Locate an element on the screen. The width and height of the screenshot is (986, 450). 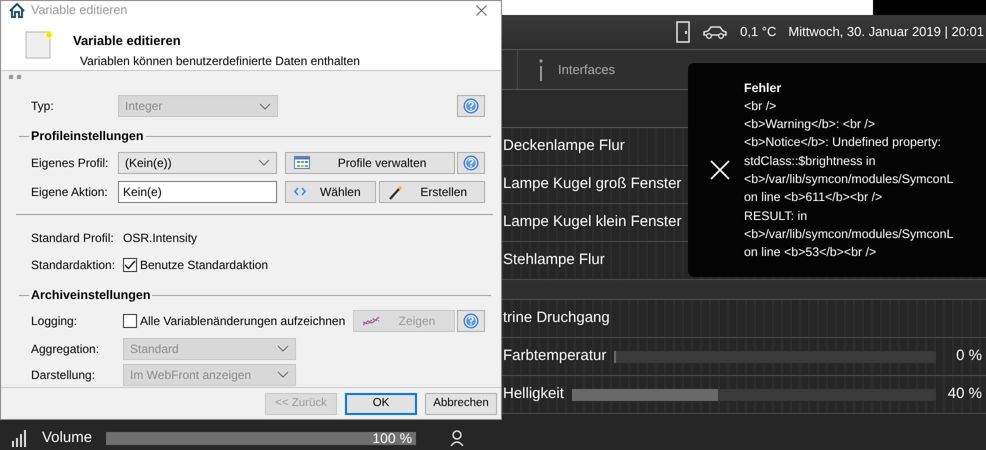
row-label: Lampe Kugel groß Fenster is located at coordinates (592, 184).